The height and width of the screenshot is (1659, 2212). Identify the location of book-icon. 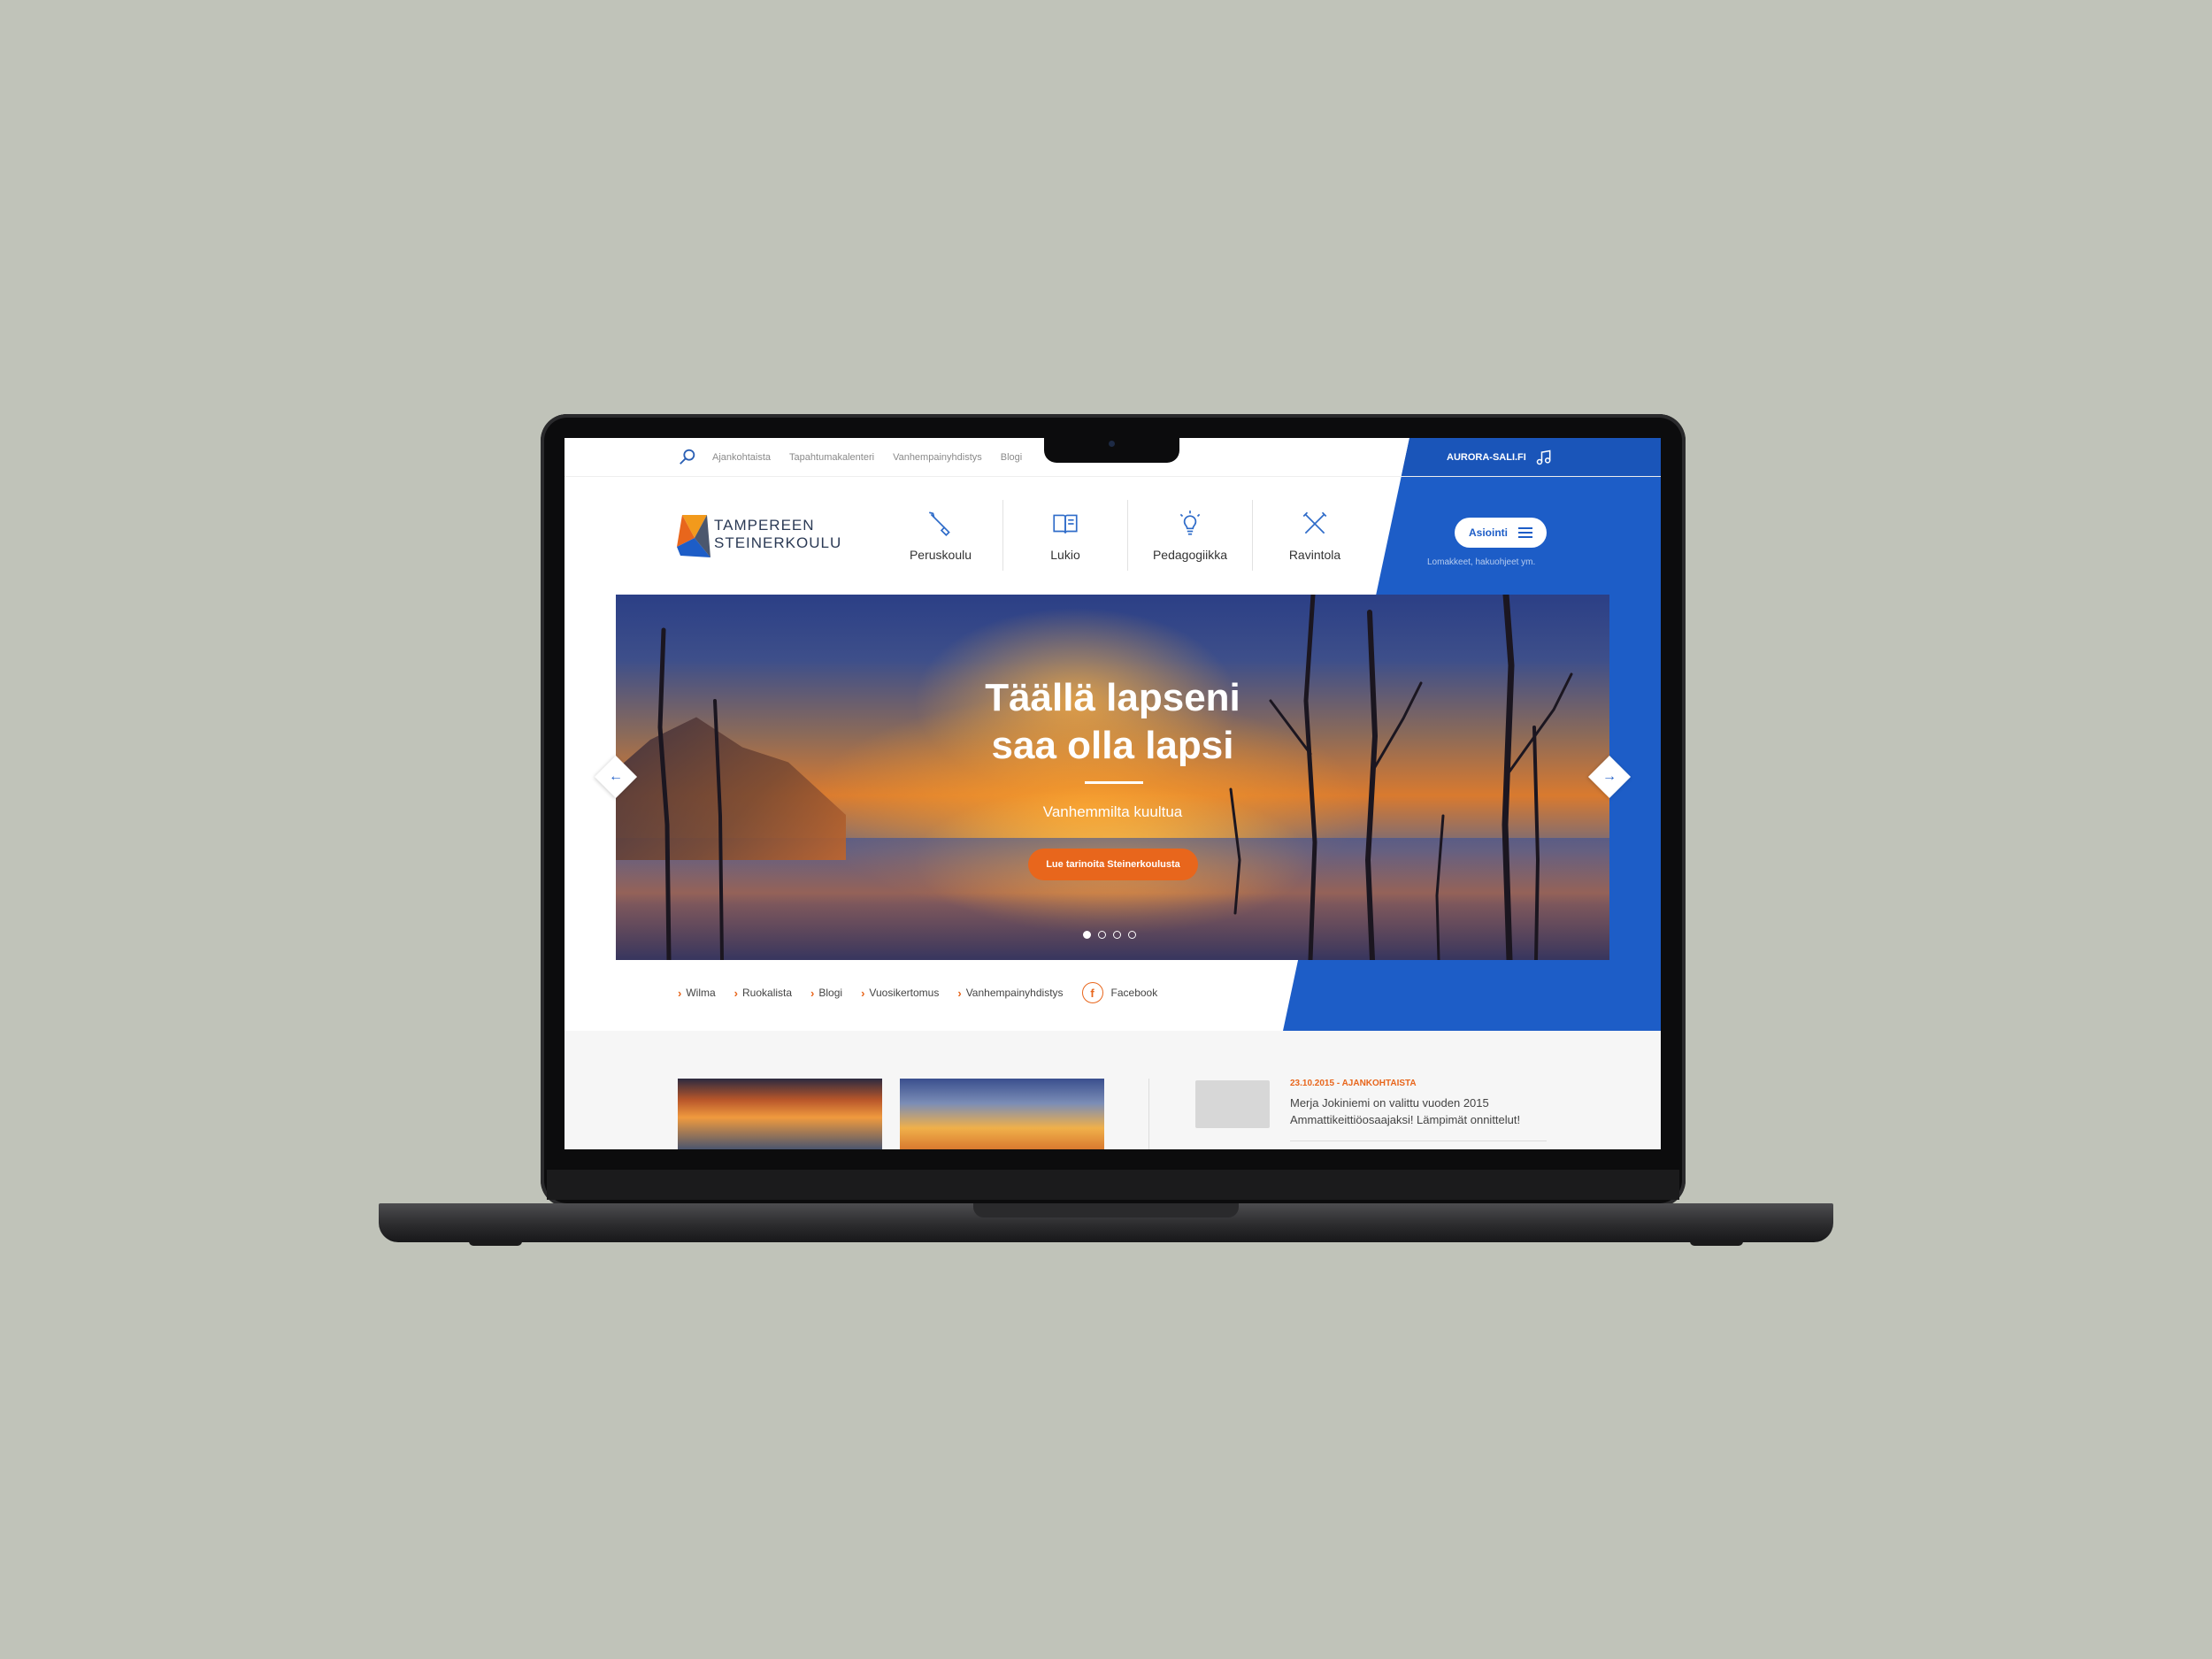
(1065, 524).